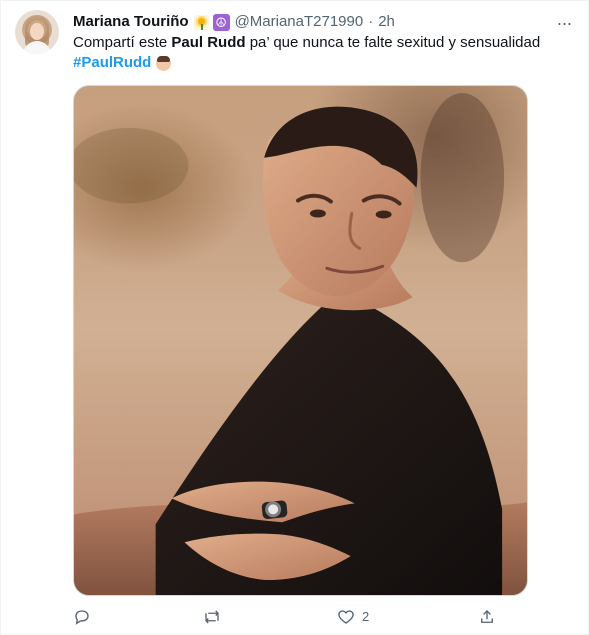 The width and height of the screenshot is (589, 635). Describe the element at coordinates (221, 22) in the screenshot. I see `peace-symbol-icon: ☮` at that location.